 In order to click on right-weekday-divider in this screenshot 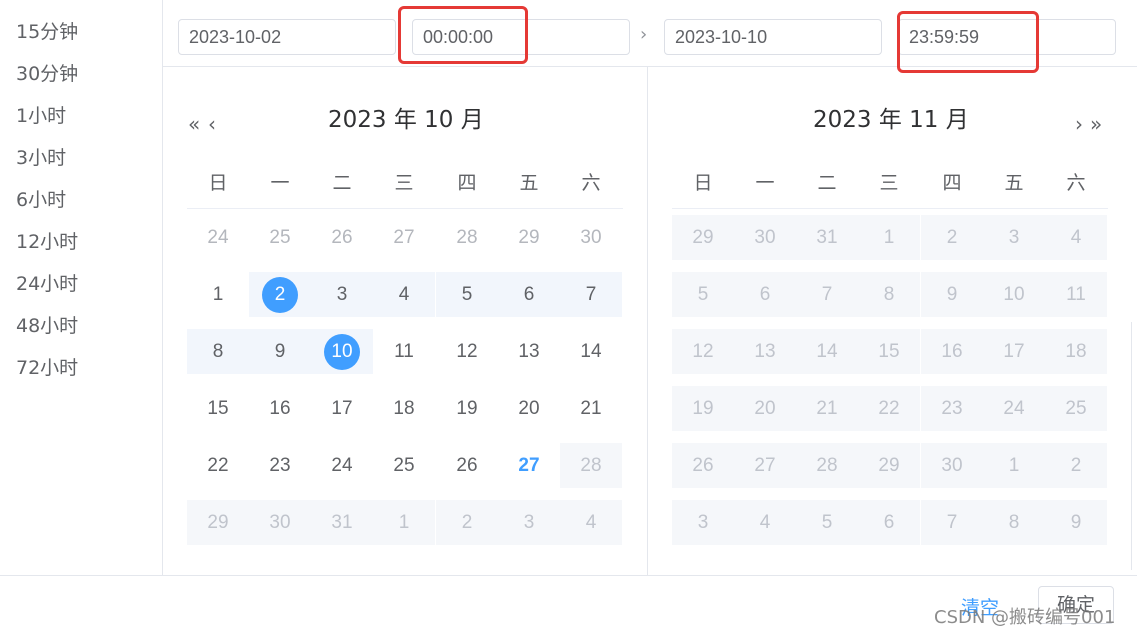, I will do `click(890, 208)`.